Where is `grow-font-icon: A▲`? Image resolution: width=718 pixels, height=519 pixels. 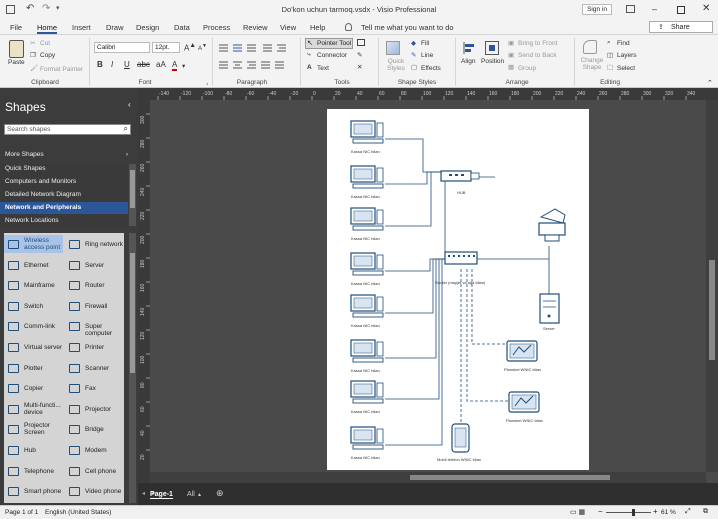
grow-font-icon: A▲ is located at coordinates (190, 47).